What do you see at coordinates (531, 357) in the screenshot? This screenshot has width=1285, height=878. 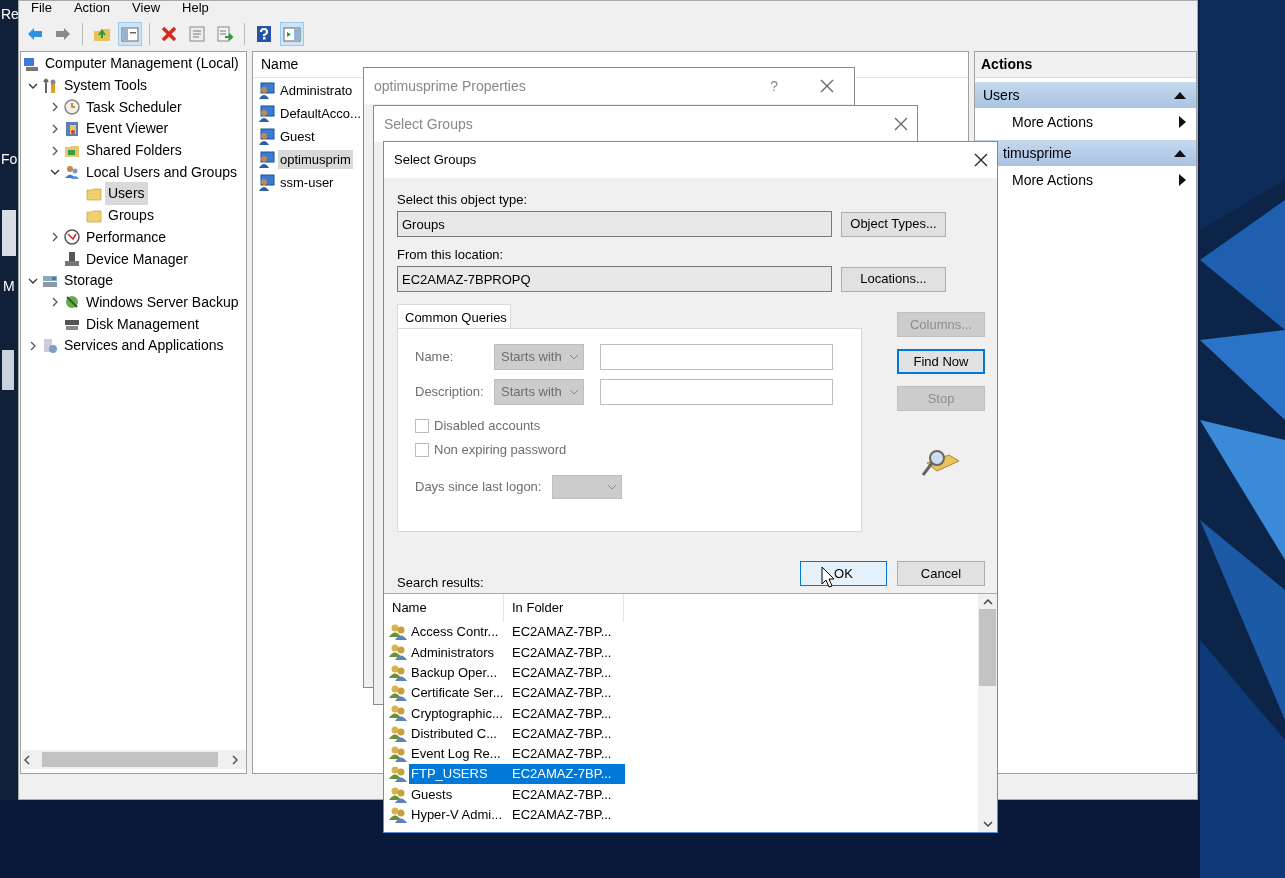 I see `dropdown-value: Starts with` at bounding box center [531, 357].